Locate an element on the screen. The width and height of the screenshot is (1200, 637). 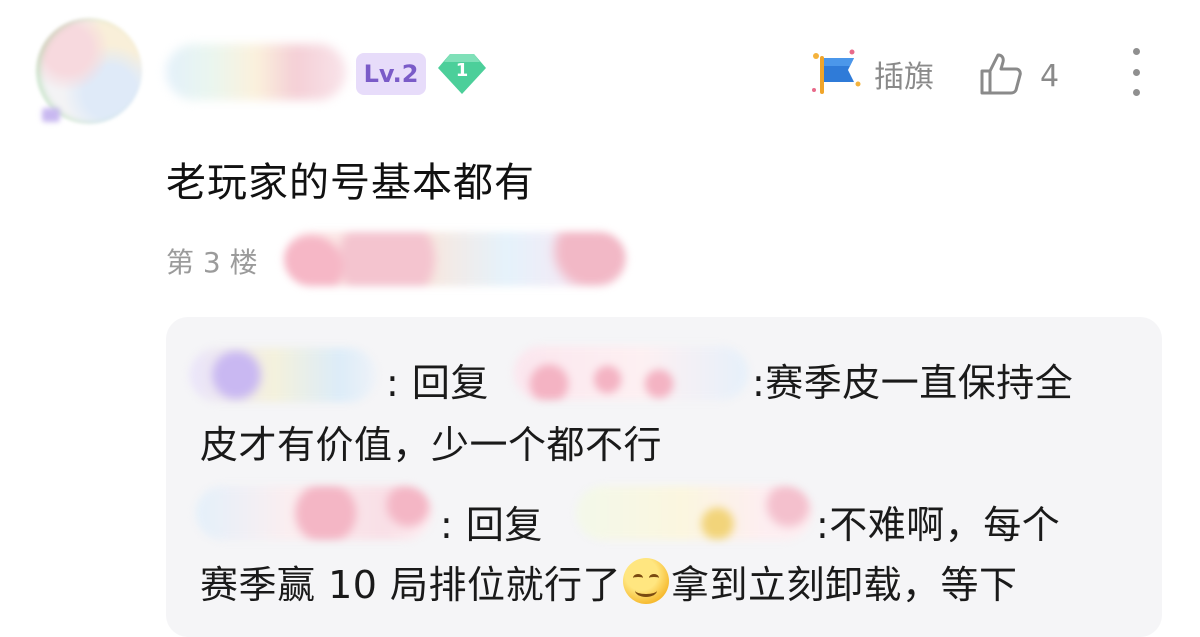
reply-1-text: :赛季皮一直保持全 is located at coordinates (913, 383).